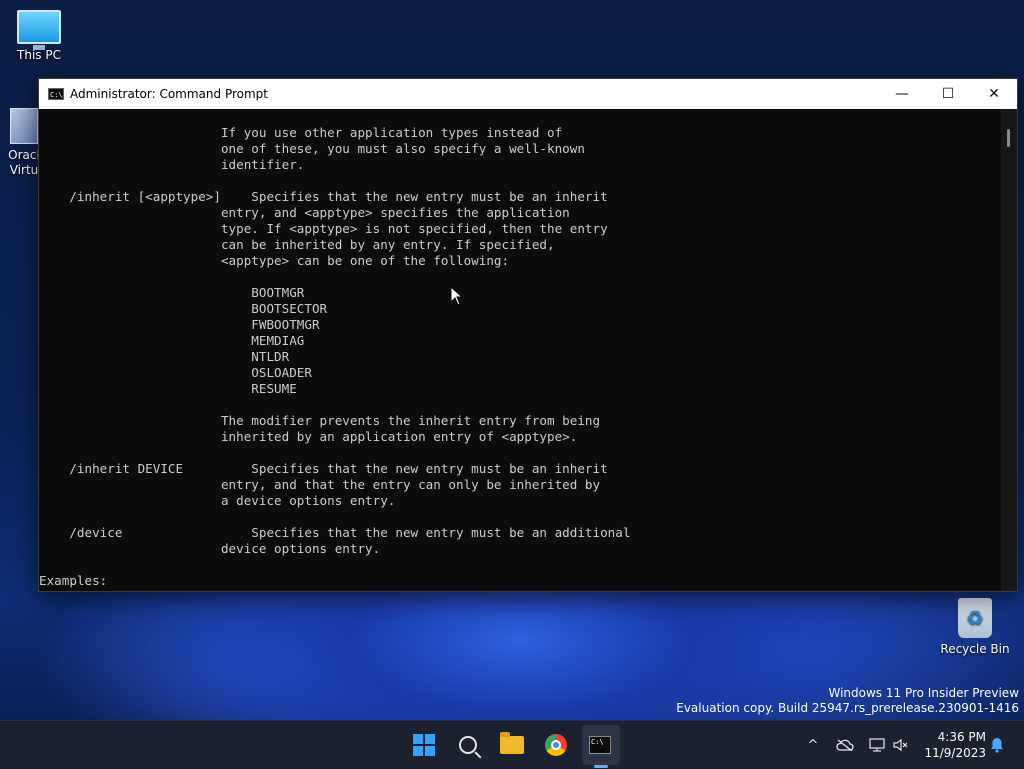 The width and height of the screenshot is (1024, 769). Describe the element at coordinates (955, 753) in the screenshot. I see `clock-date: 11/9/2023` at that location.